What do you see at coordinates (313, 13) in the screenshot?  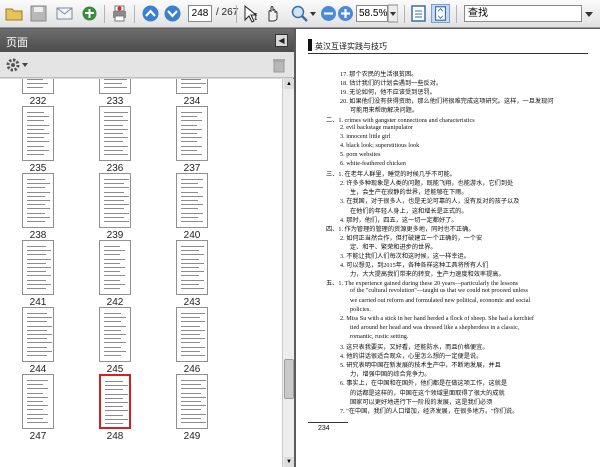 I see `zoom-tool-dropdown-icon` at bounding box center [313, 13].